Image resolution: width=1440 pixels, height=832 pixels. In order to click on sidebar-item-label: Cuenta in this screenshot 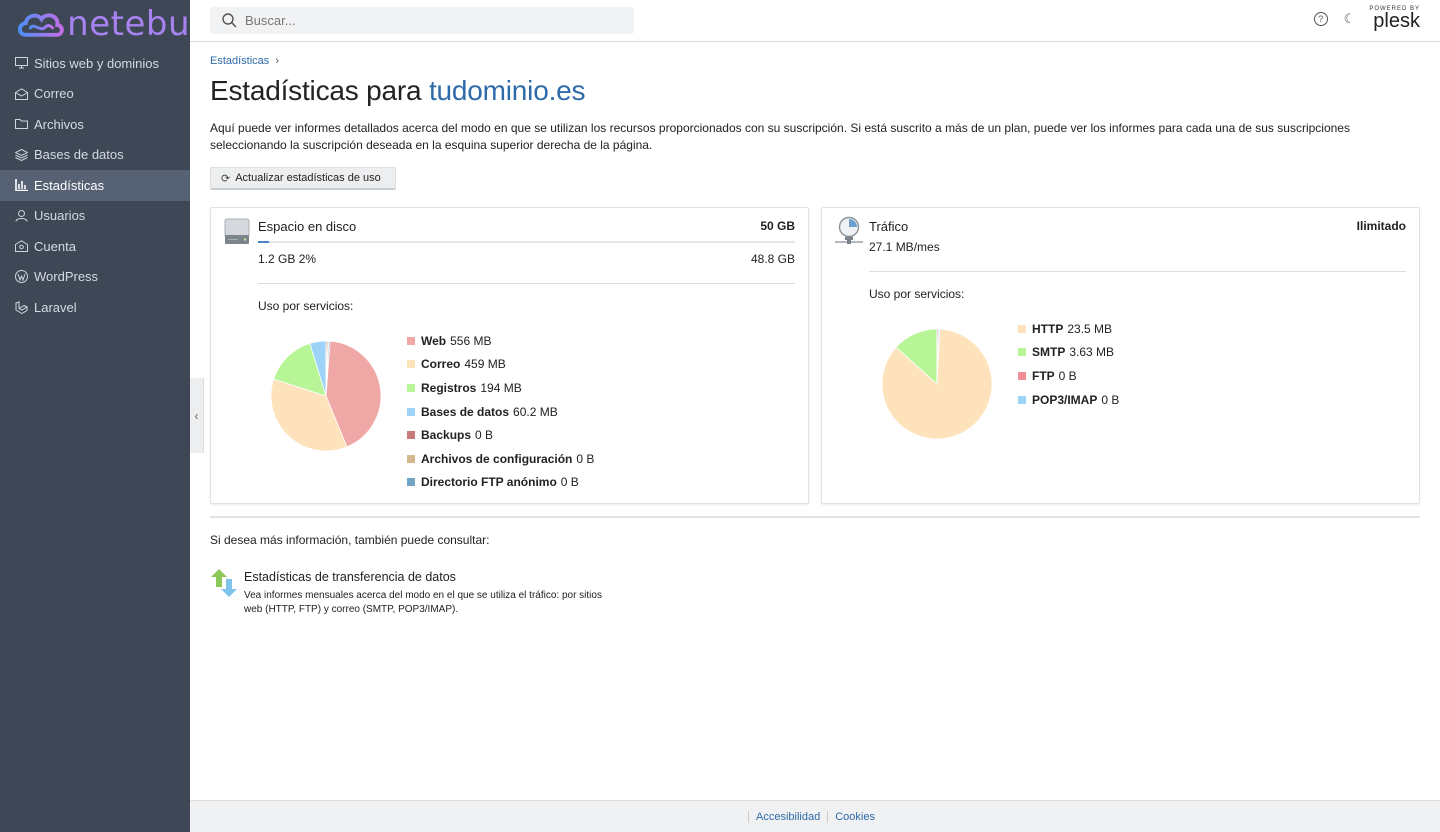, I will do `click(55, 246)`.